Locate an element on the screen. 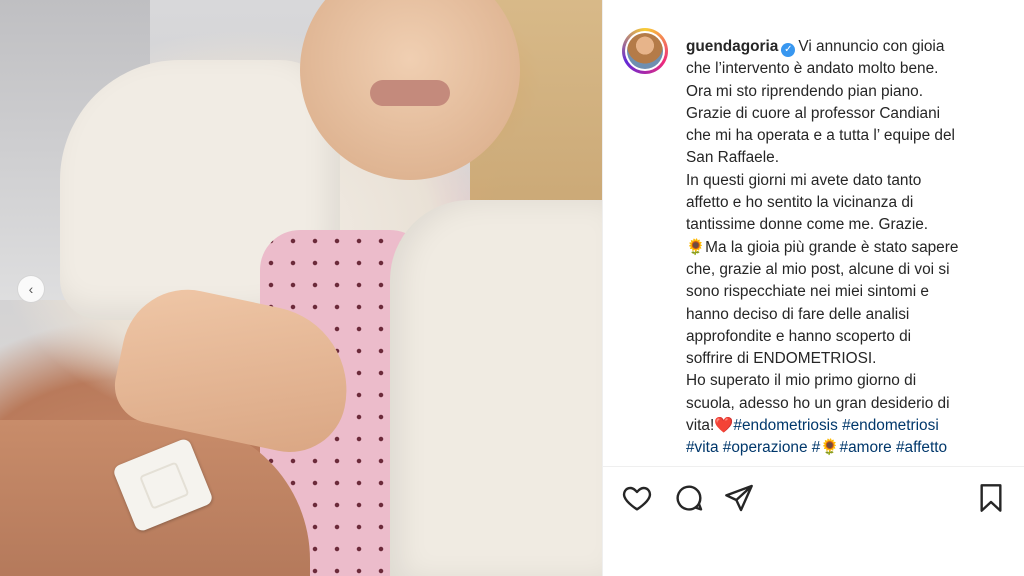 The width and height of the screenshot is (1024, 576). photo-lips is located at coordinates (410, 93).